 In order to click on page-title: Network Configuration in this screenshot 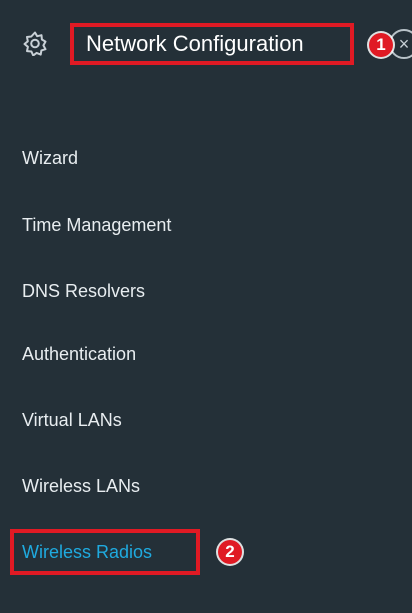, I will do `click(212, 44)`.